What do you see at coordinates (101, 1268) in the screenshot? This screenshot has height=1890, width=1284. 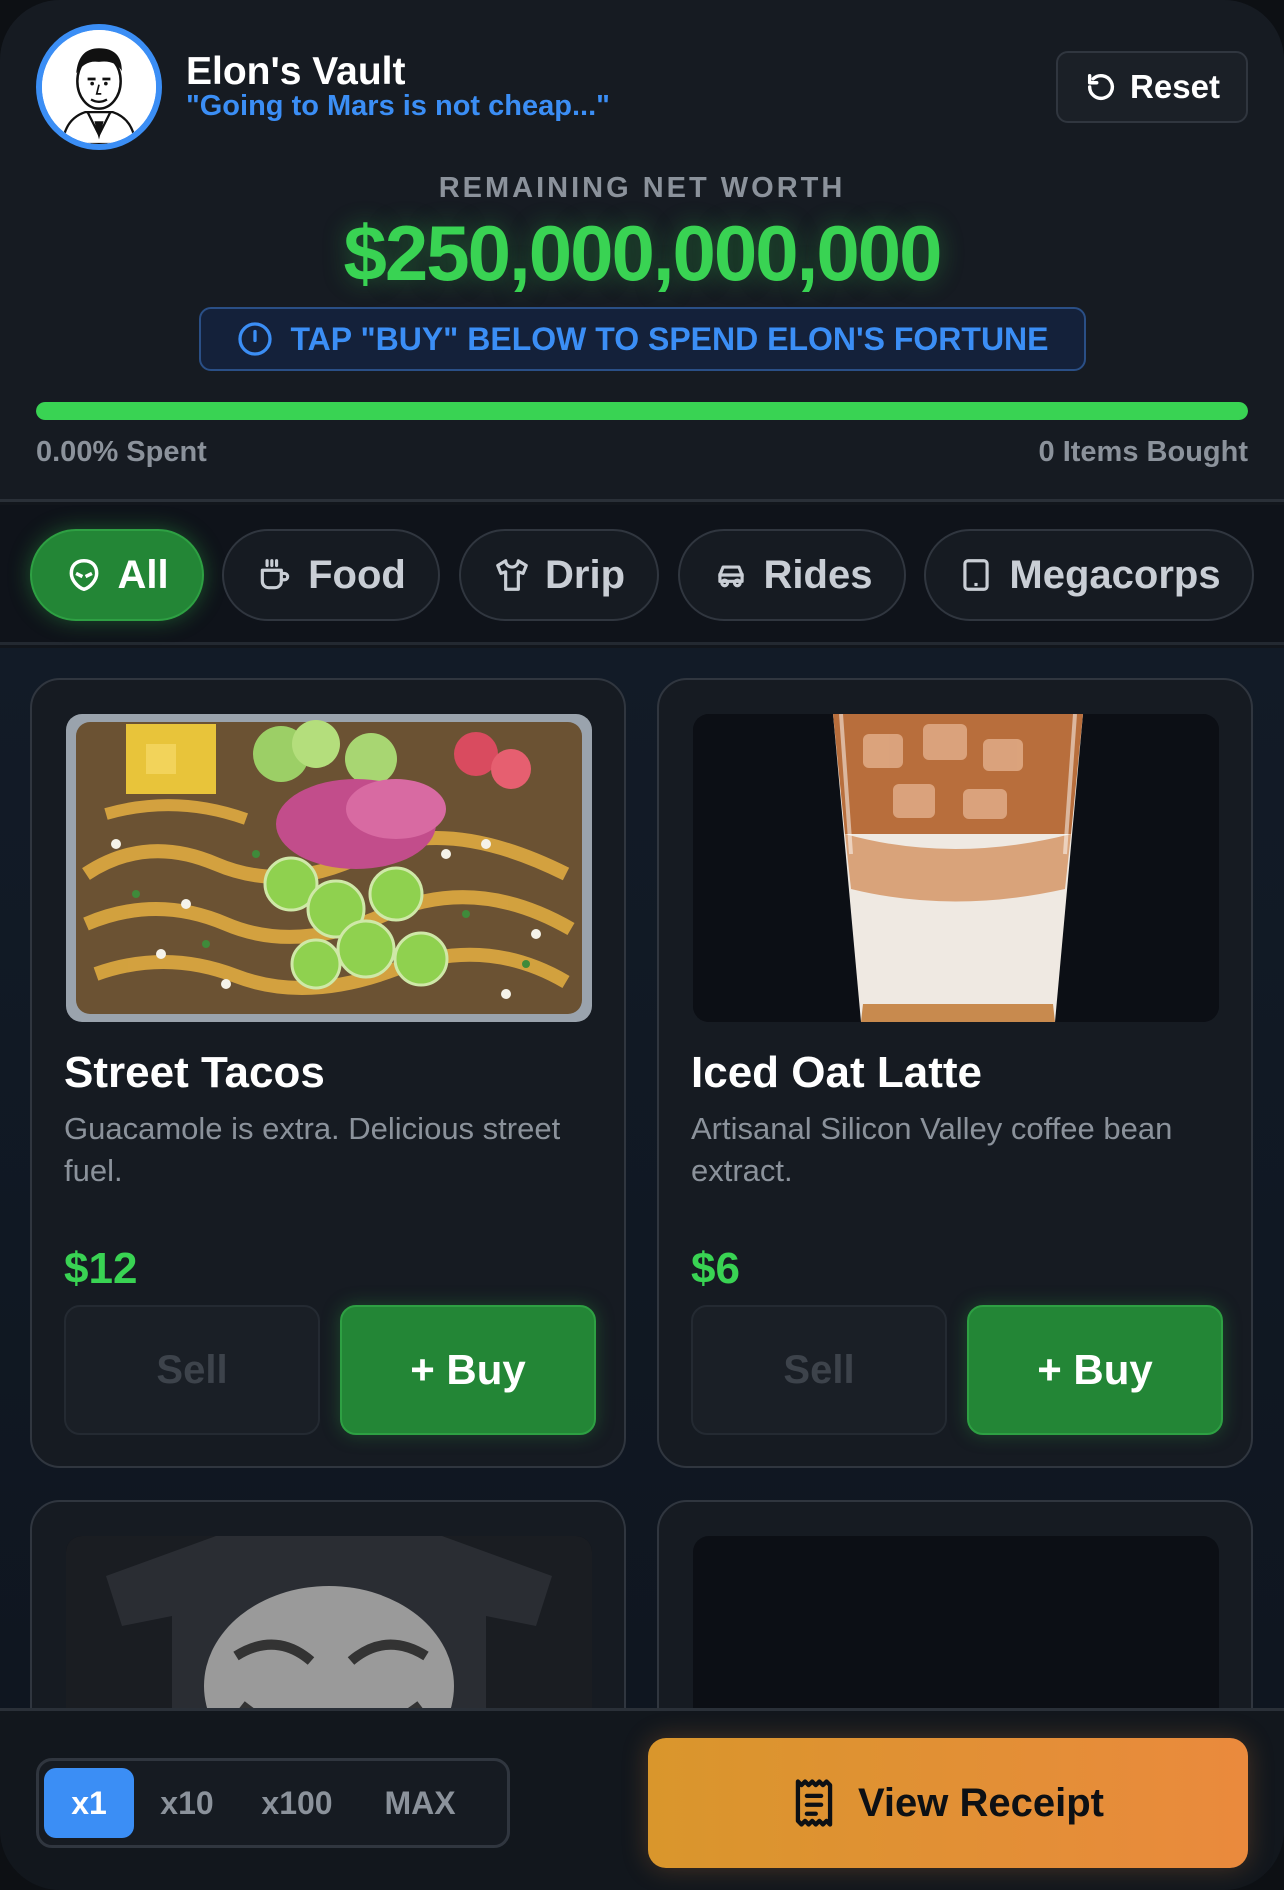 I see `product-price: $12` at bounding box center [101, 1268].